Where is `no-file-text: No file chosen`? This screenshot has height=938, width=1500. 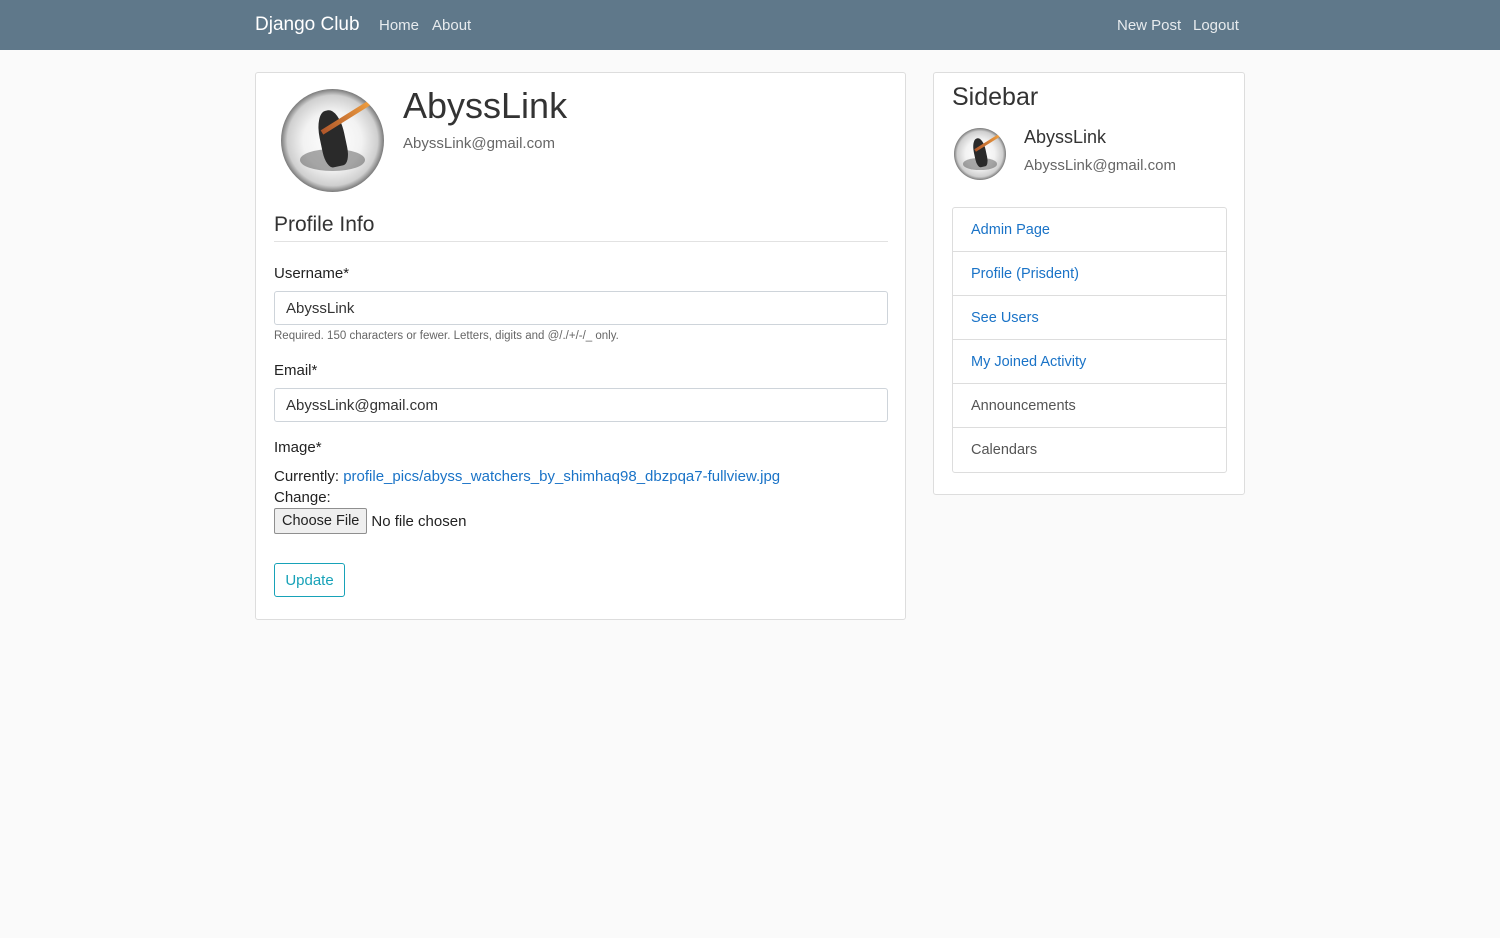
no-file-text: No file chosen is located at coordinates (419, 521).